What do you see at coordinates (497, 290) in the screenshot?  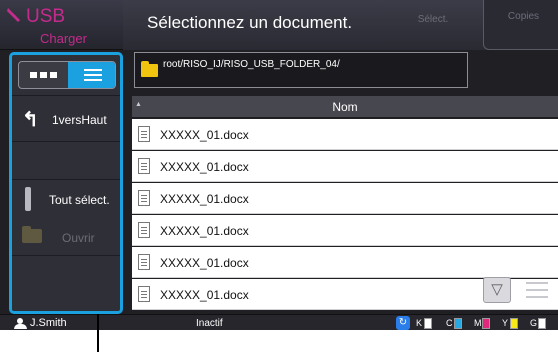 I see `scroll-down-button: ▽` at bounding box center [497, 290].